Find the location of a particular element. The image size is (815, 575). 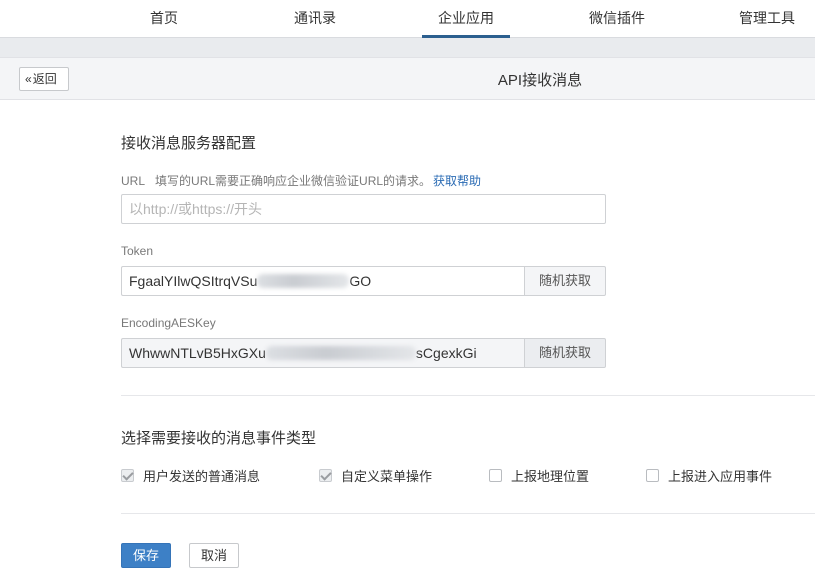

double-chevron-left-icon: « is located at coordinates (28, 79).